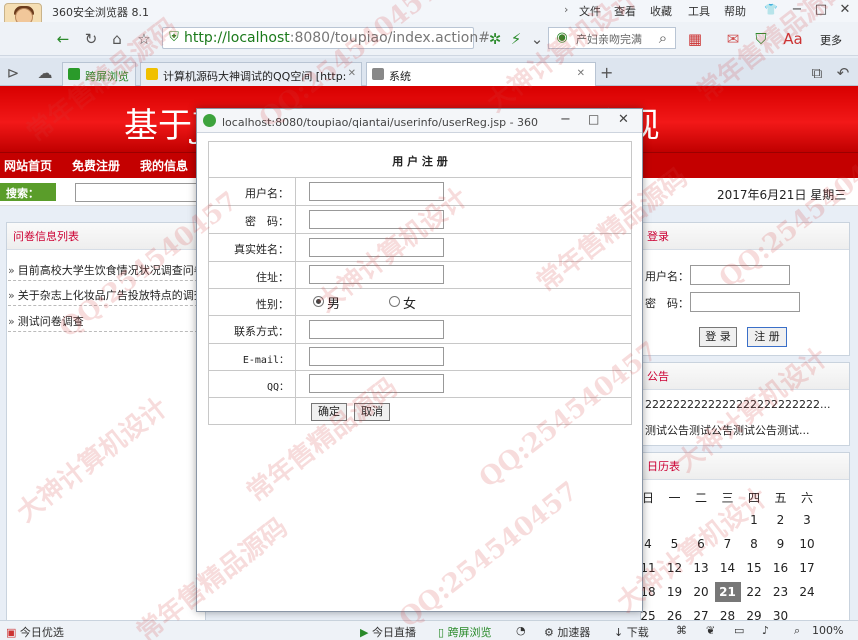 The height and width of the screenshot is (640, 858). What do you see at coordinates (272, 304) in the screenshot?
I see `gender-label: 性别：` at bounding box center [272, 304].